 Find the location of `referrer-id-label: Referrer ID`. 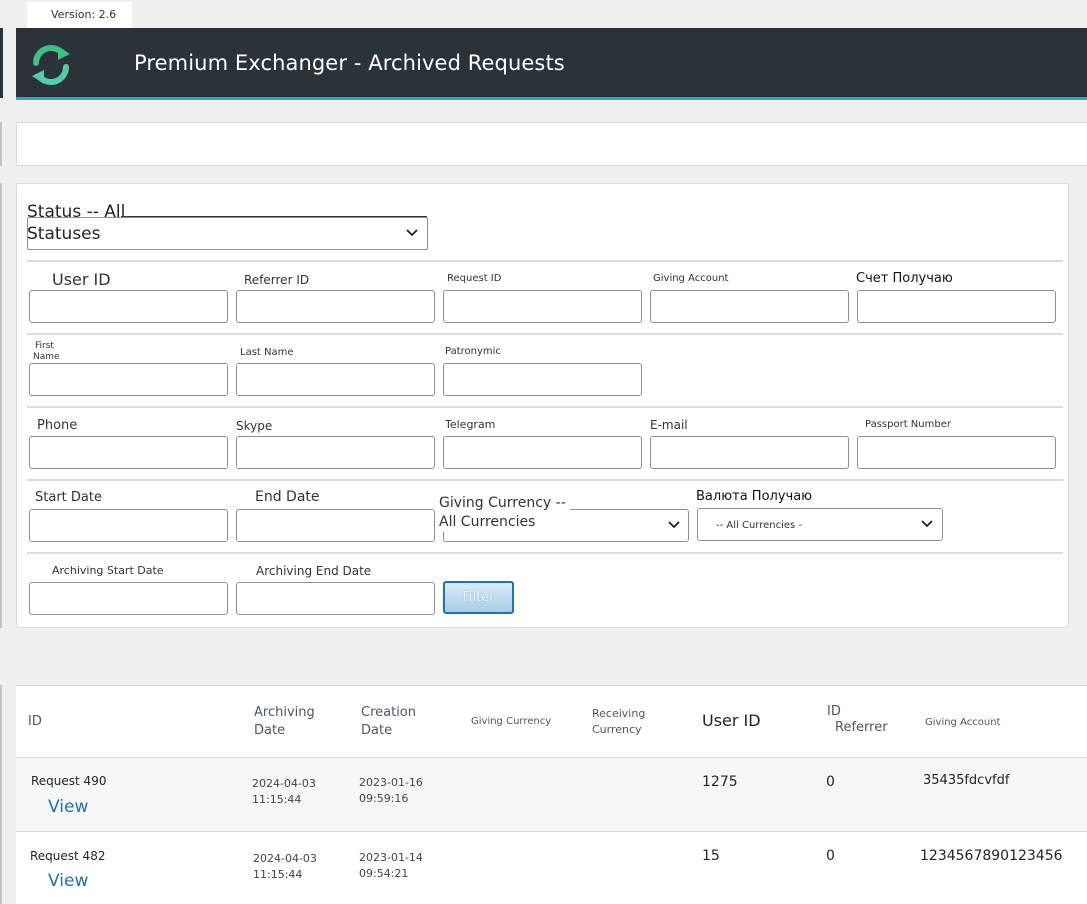

referrer-id-label: Referrer ID is located at coordinates (277, 280).